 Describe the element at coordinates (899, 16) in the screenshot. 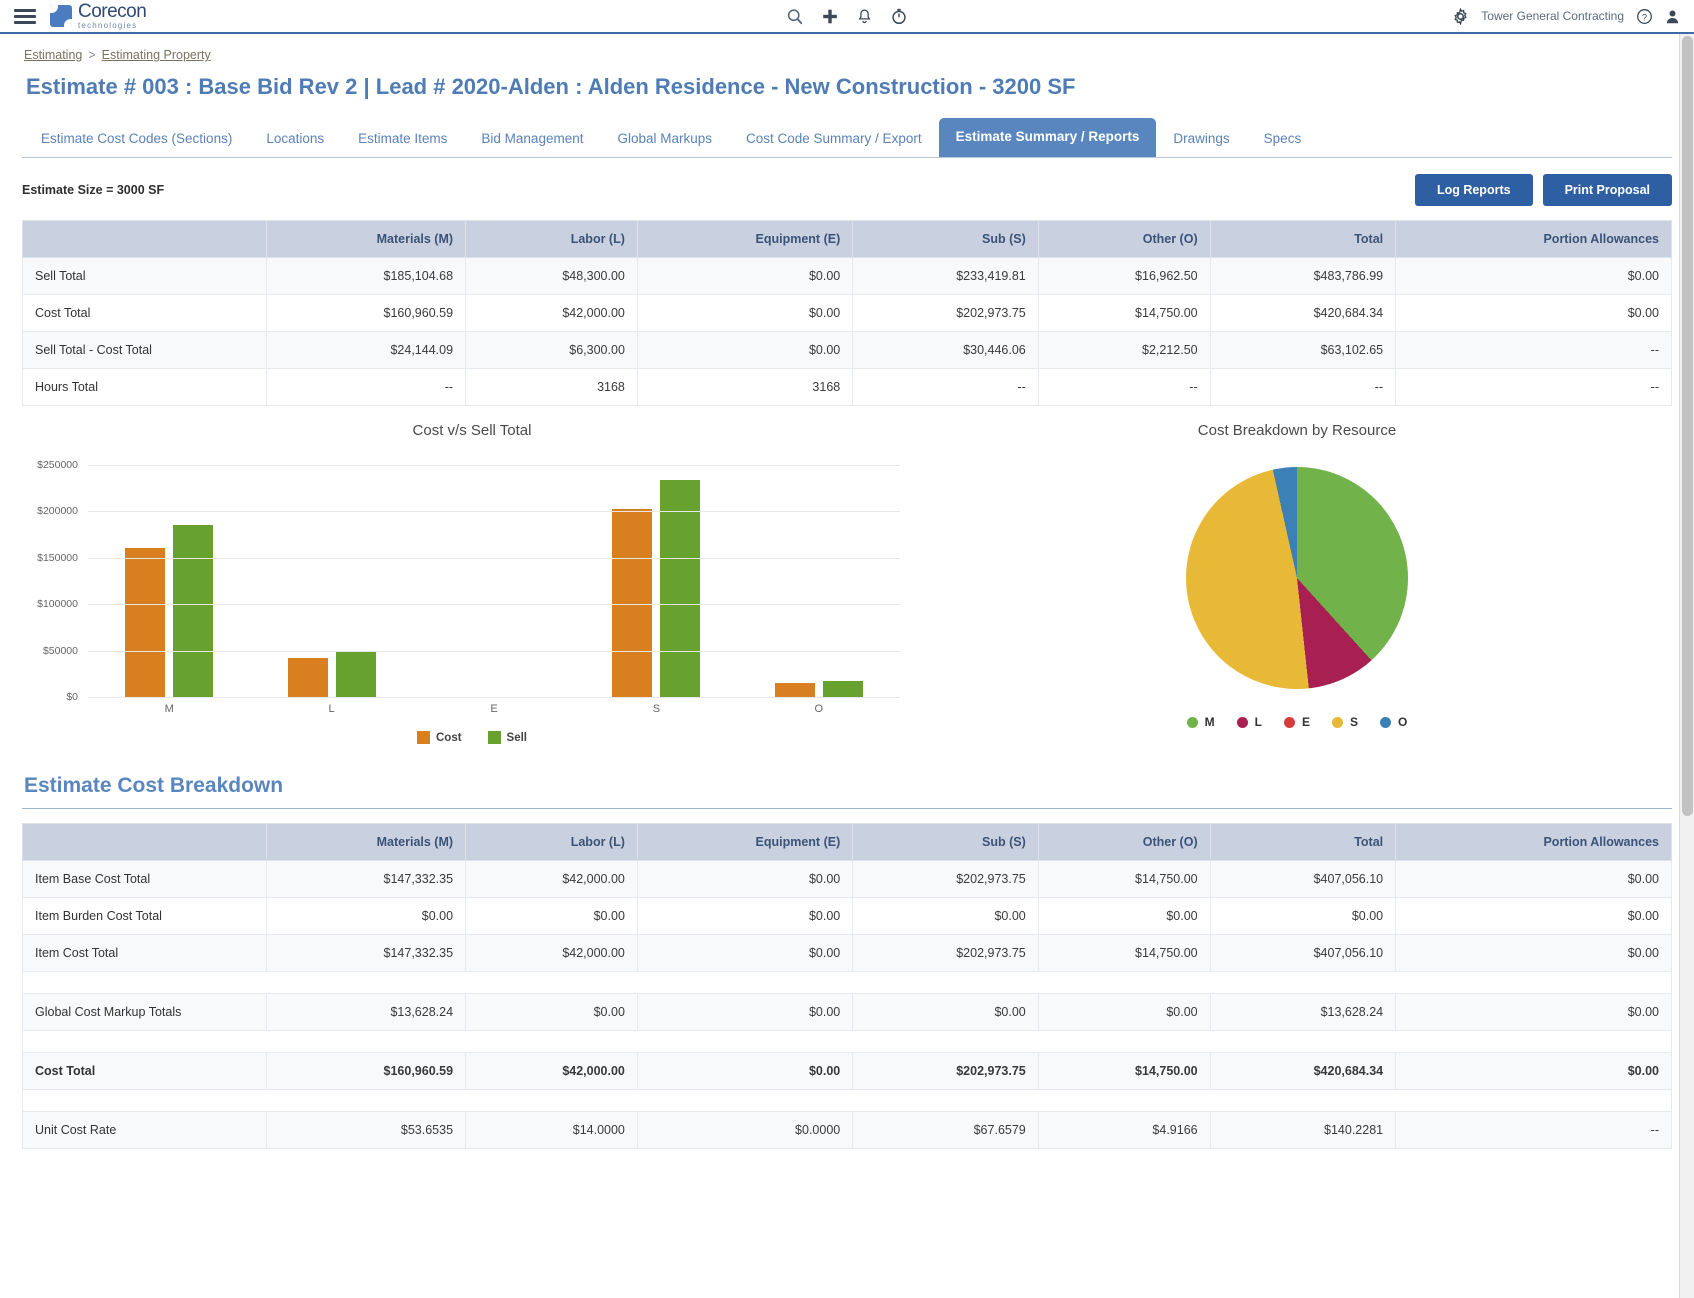

I see `timer-icon` at that location.